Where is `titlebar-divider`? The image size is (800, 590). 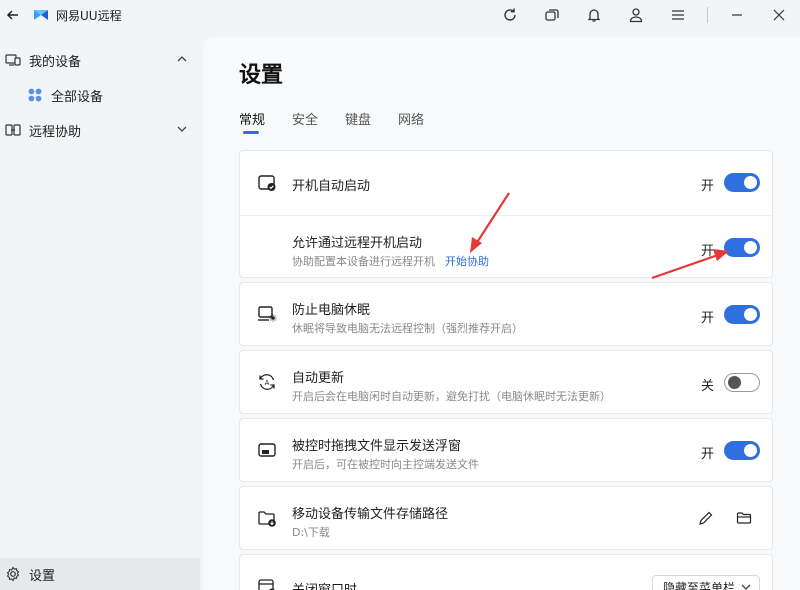 titlebar-divider is located at coordinates (707, 15).